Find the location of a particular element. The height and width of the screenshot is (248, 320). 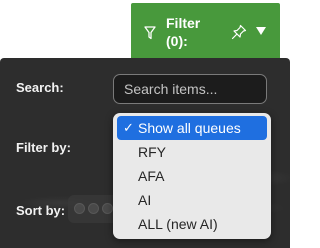

menu-item-label: AI is located at coordinates (145, 200).